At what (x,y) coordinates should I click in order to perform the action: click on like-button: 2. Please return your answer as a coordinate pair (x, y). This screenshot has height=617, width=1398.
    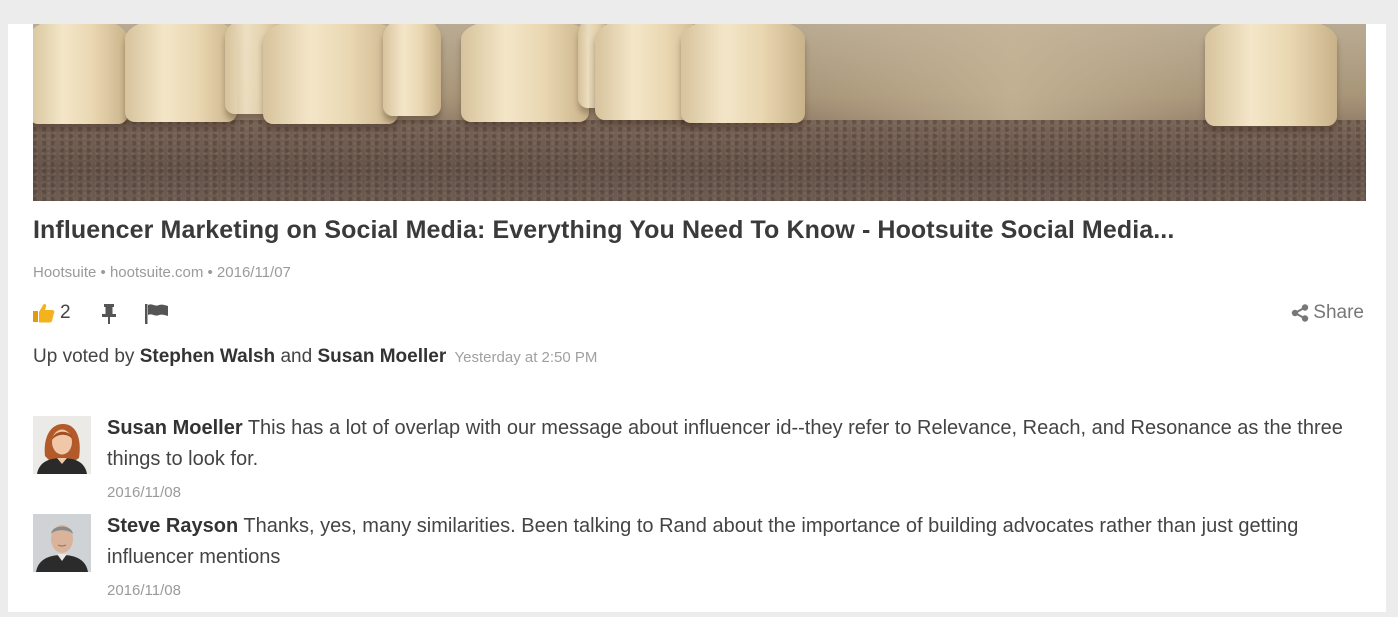
    Looking at the image, I should click on (52, 313).